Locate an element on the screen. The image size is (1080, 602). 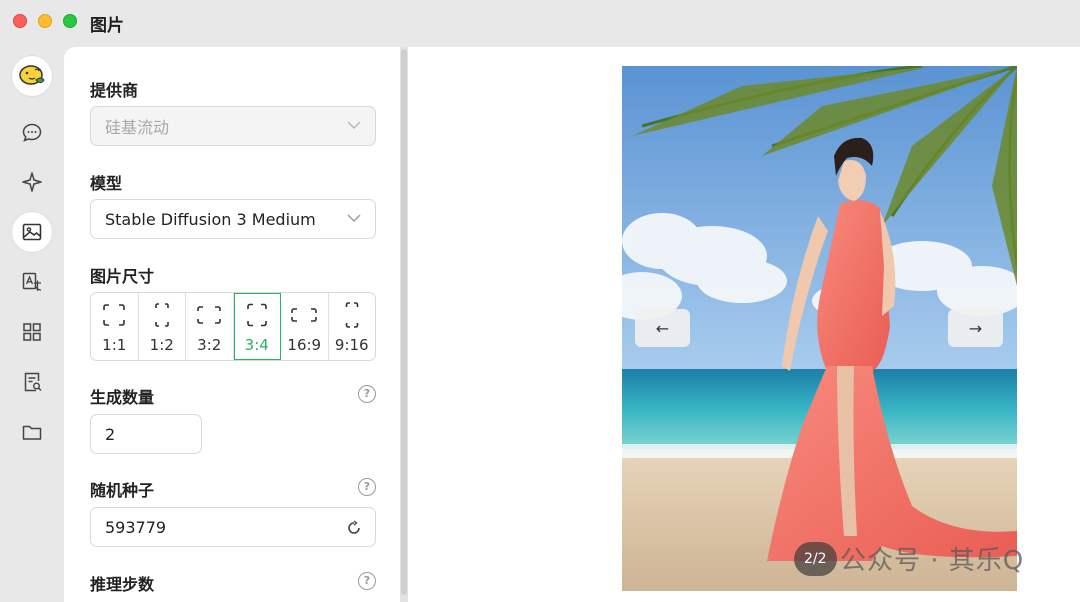
model-select: Stable Diffusion 3 Medium is located at coordinates (233, 219).